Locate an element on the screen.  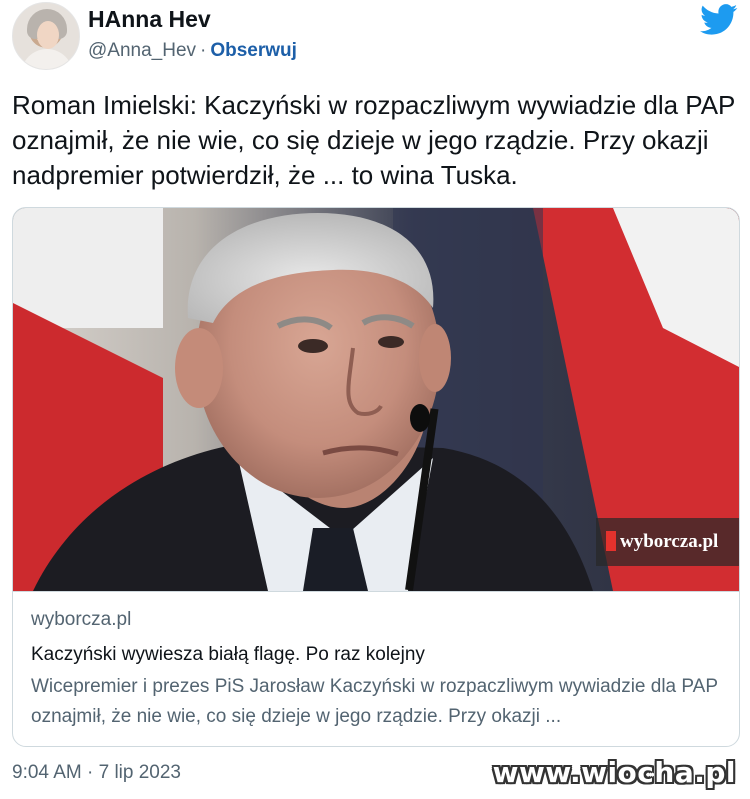
card-domain: wyborcza.pl is located at coordinates (81, 619).